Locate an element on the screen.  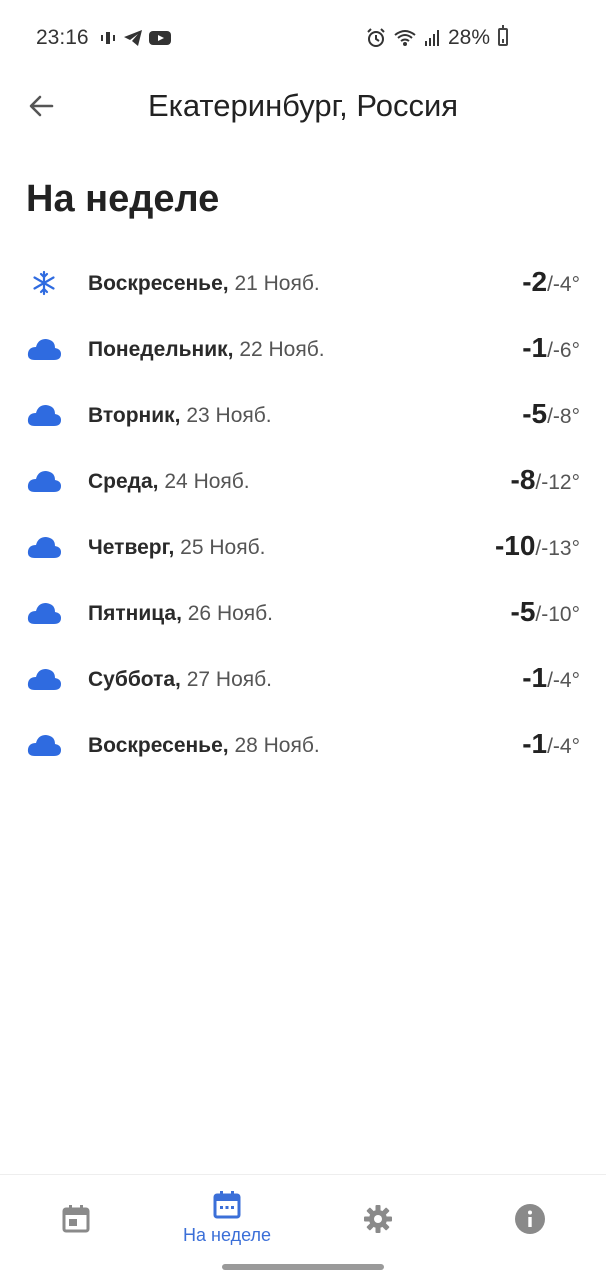
temp-high: -8 is located at coordinates (523, 479).